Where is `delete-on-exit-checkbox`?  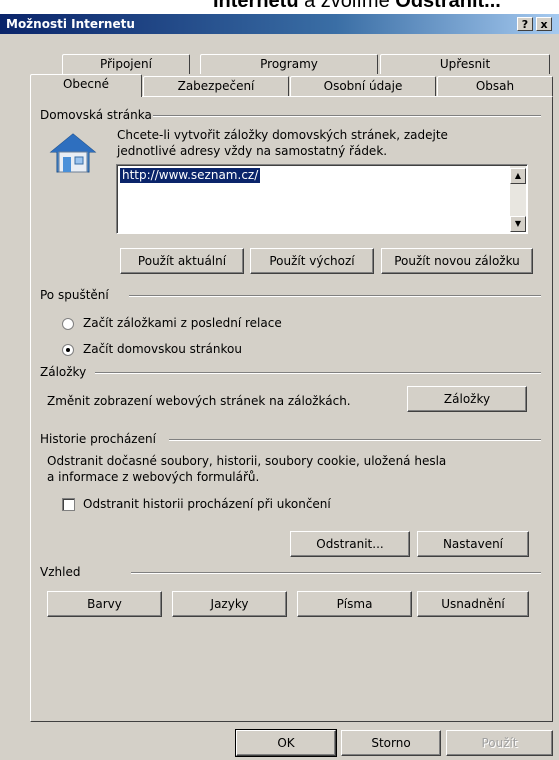
delete-on-exit-checkbox is located at coordinates (68, 504).